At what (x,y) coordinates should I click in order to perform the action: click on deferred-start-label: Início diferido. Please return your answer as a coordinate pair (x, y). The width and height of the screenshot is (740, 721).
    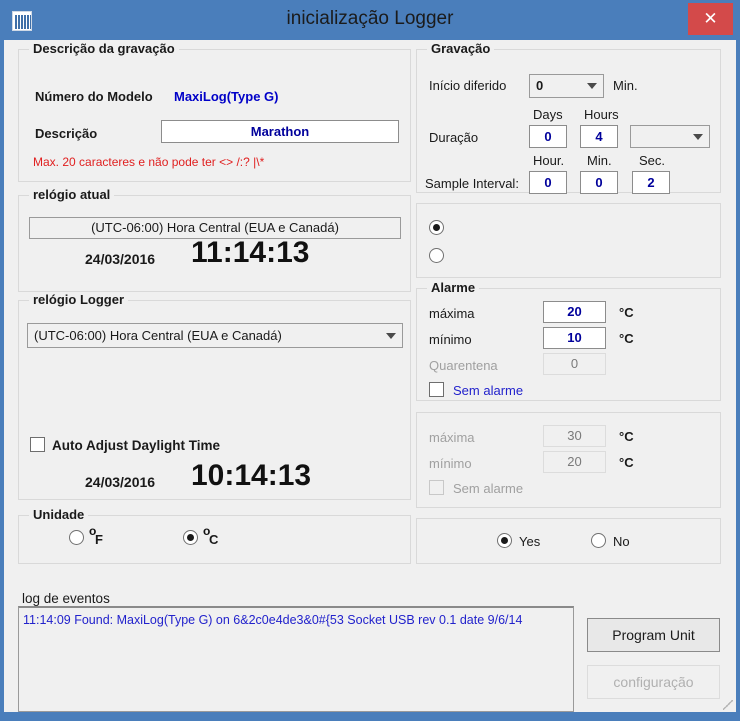
    Looking at the image, I should click on (468, 85).